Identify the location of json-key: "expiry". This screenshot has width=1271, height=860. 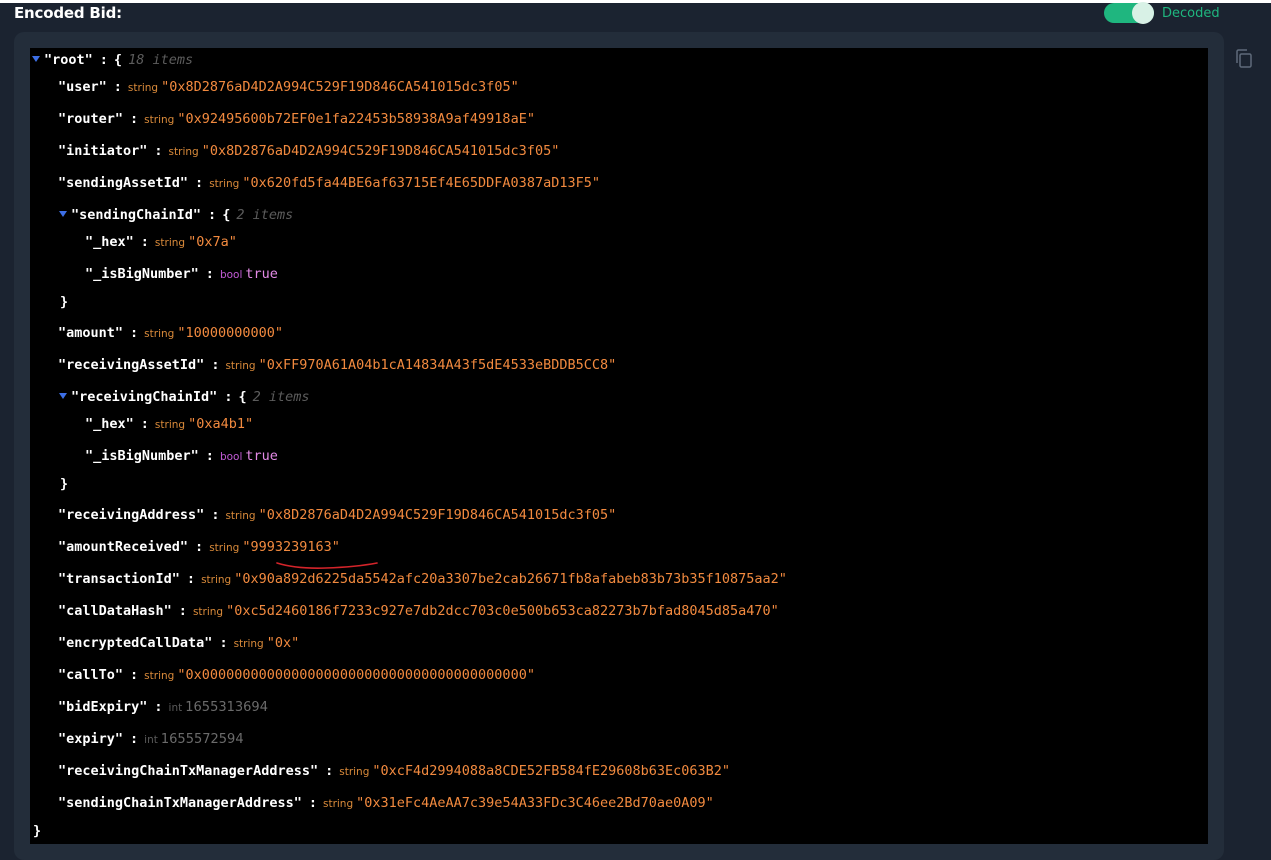
(91, 739).